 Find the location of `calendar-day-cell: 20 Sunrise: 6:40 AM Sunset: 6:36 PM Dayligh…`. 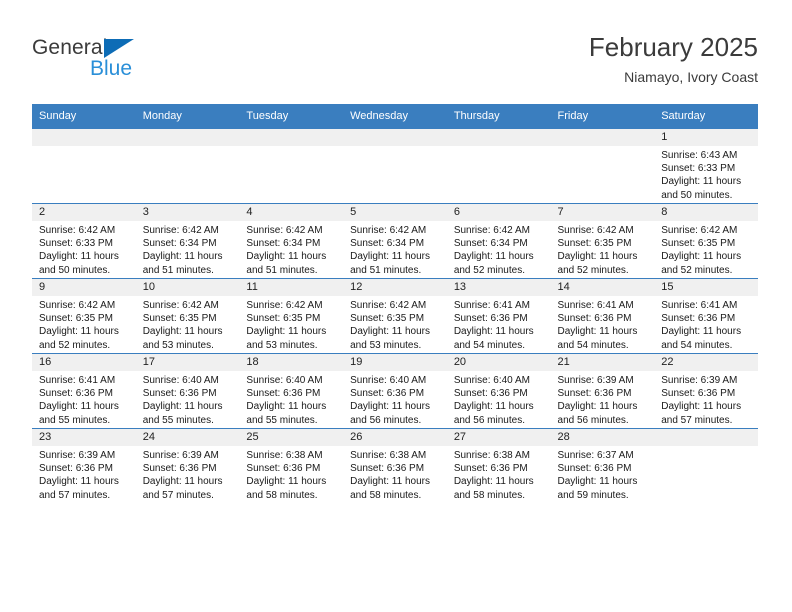

calendar-day-cell: 20 Sunrise: 6:40 AM Sunset: 6:36 PM Dayligh… is located at coordinates (498, 391).